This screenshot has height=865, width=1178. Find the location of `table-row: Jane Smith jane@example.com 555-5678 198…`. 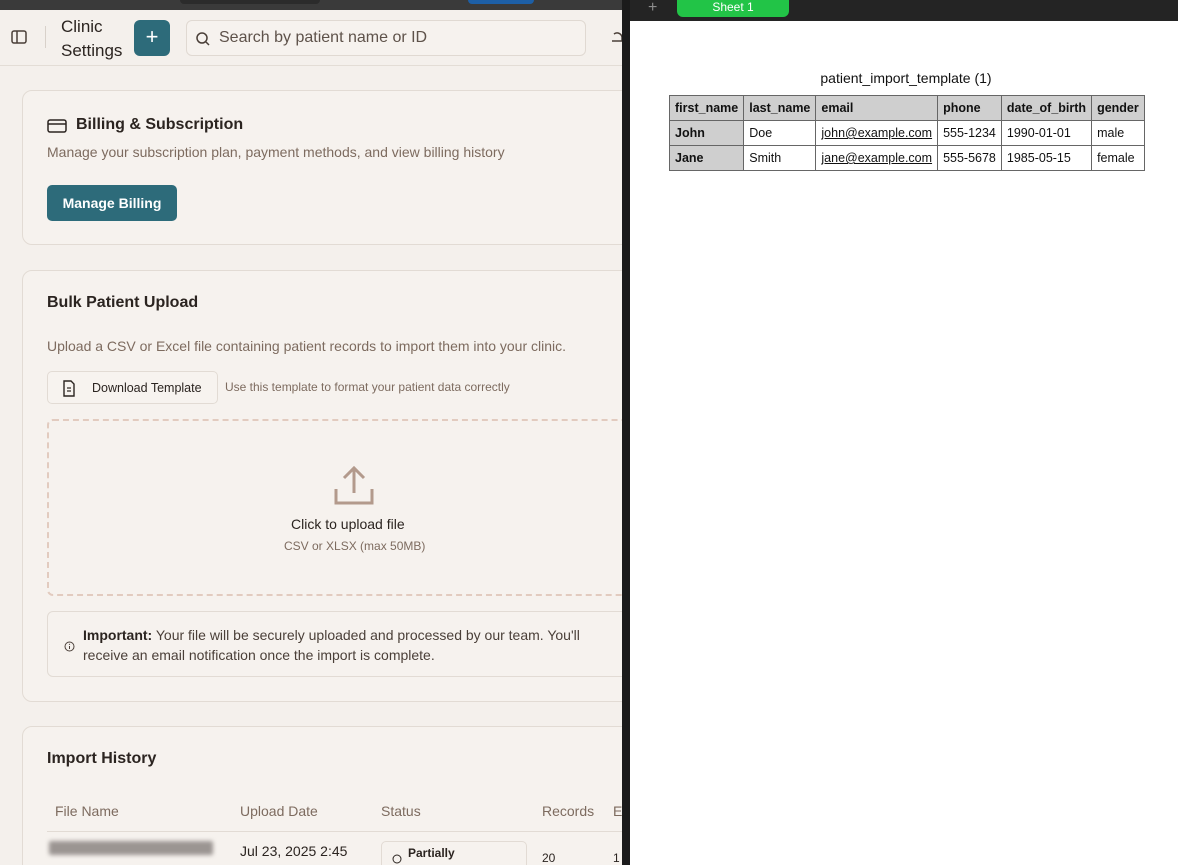

table-row: Jane Smith jane@example.com 555-5678 198… is located at coordinates (906, 158).